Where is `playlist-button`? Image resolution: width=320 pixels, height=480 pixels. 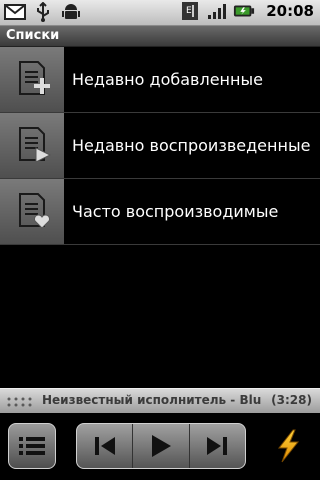
playlist-button is located at coordinates (32, 446).